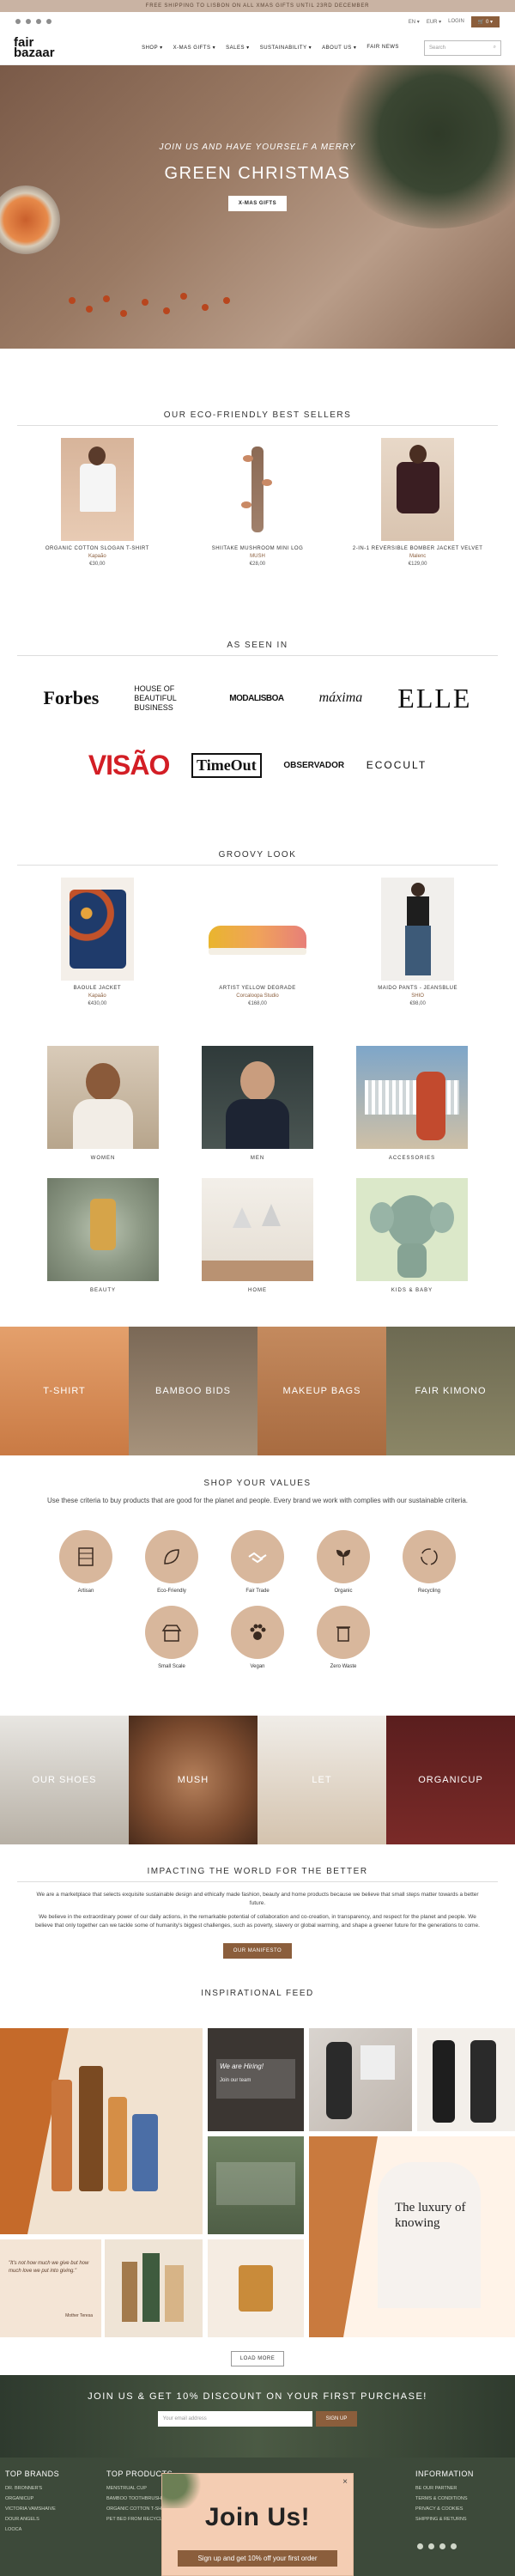 Image resolution: width=515 pixels, height=2576 pixels. I want to click on category-label: MEN, so click(257, 1158).